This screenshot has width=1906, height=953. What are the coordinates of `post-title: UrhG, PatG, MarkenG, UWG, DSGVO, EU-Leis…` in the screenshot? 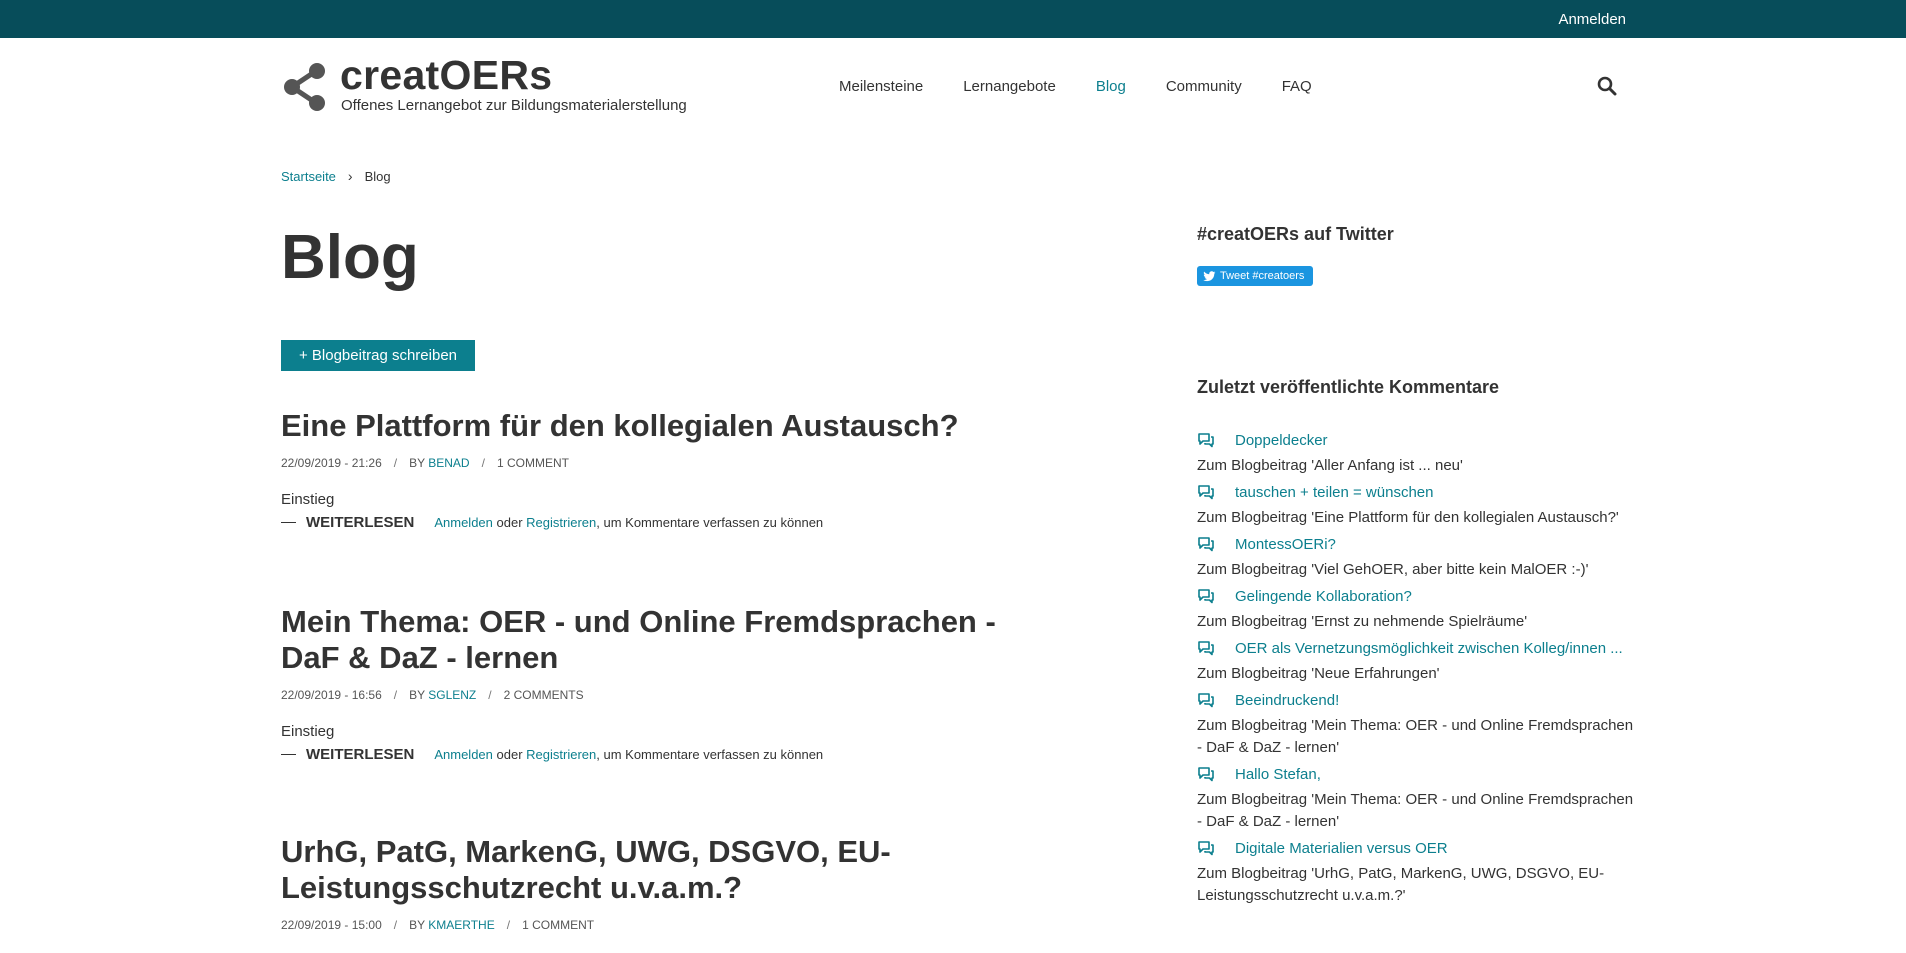 It's located at (671, 870).